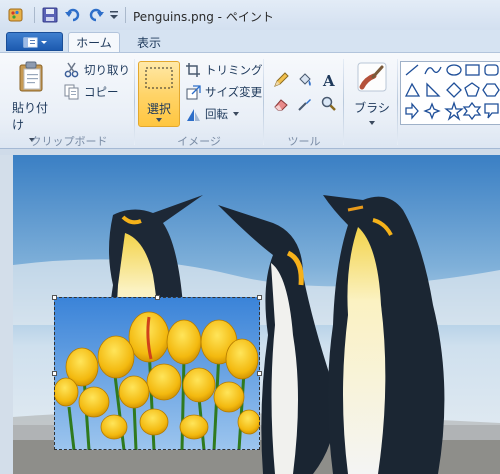 The height and width of the screenshot is (474, 500). I want to click on svg-text: A, so click(328, 80).